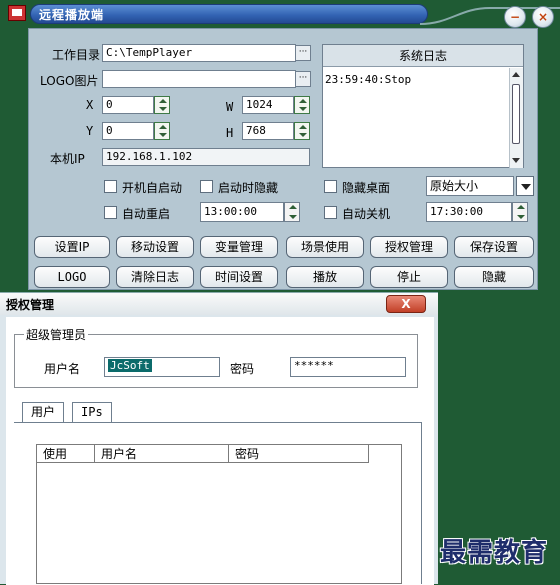  Describe the element at coordinates (90, 105) in the screenshot. I see `x-label: X` at that location.